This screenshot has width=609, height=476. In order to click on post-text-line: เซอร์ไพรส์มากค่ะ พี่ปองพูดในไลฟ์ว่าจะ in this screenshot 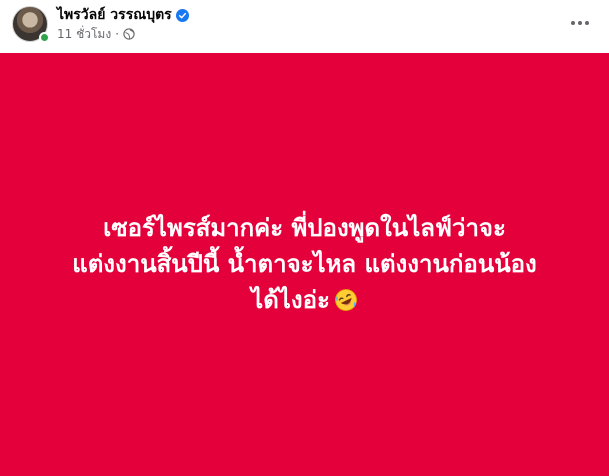, I will do `click(304, 228)`.